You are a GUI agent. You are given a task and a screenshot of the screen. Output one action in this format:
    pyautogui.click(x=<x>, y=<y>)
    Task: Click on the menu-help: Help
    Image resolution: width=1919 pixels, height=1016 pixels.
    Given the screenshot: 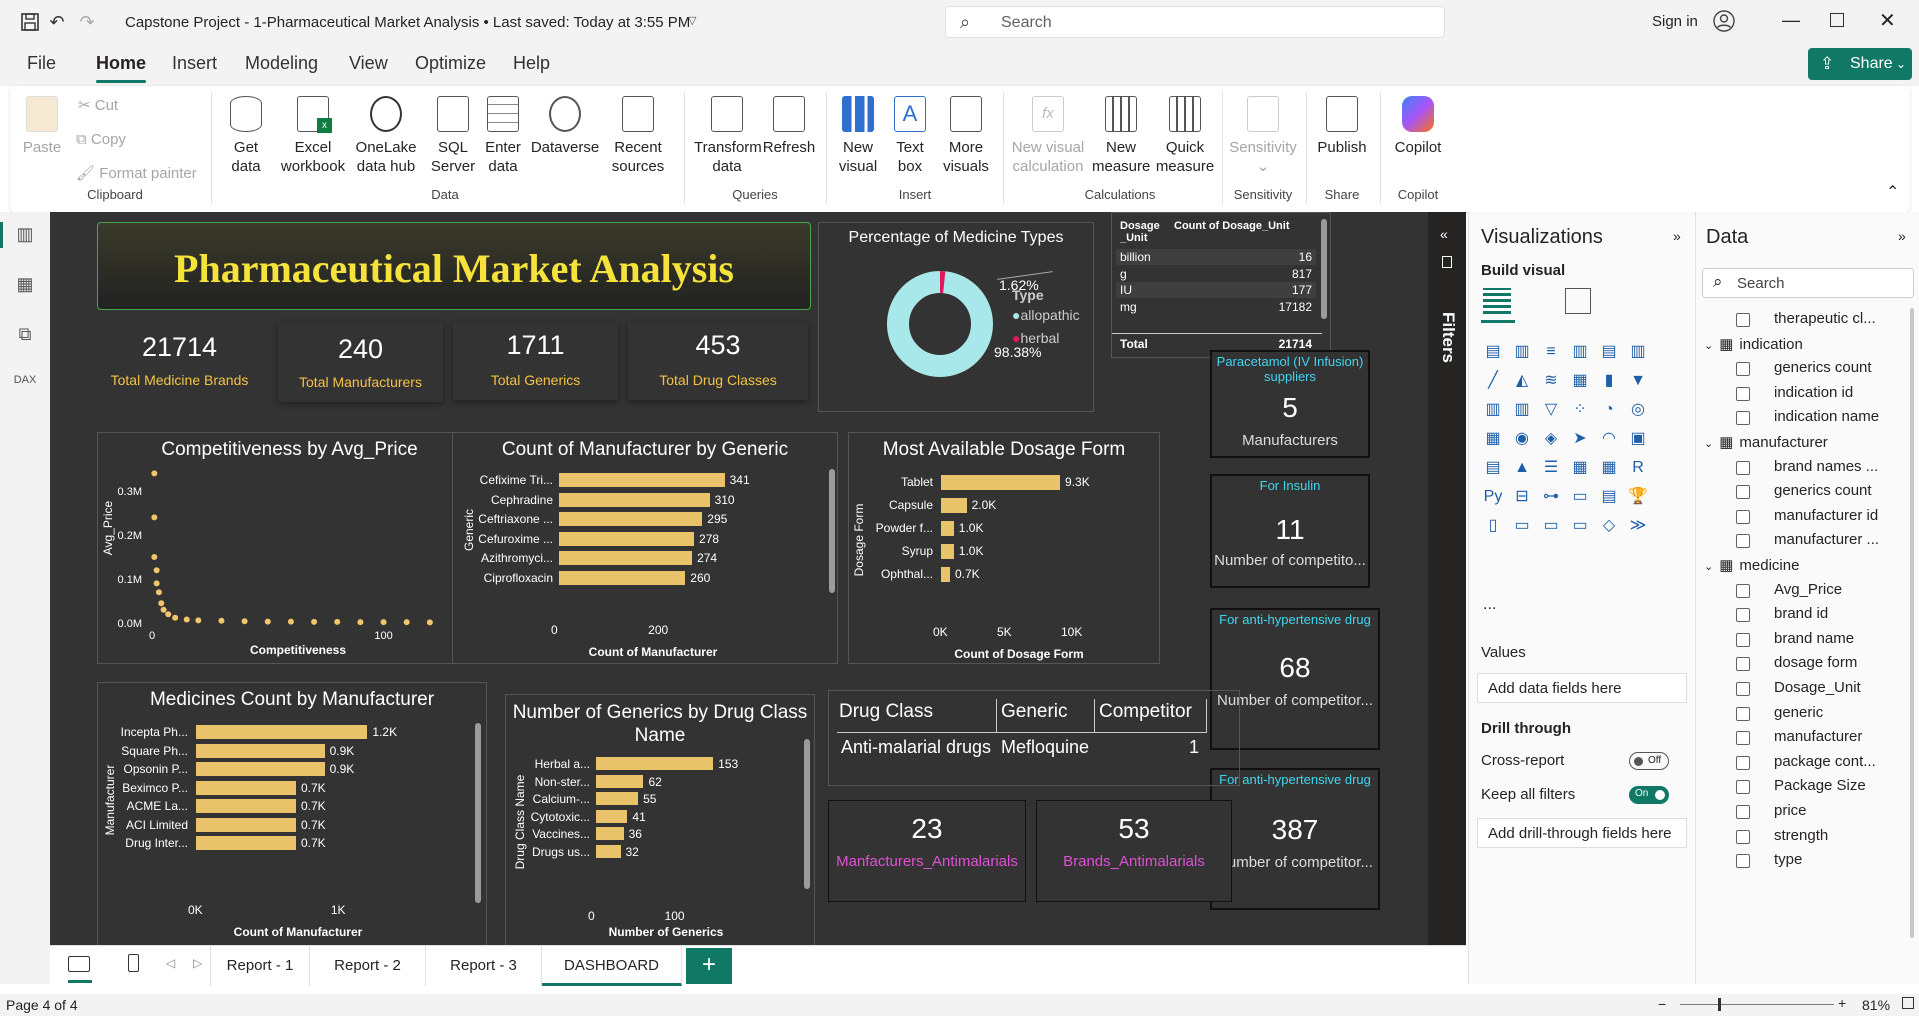 What is the action you would take?
    pyautogui.click(x=531, y=63)
    